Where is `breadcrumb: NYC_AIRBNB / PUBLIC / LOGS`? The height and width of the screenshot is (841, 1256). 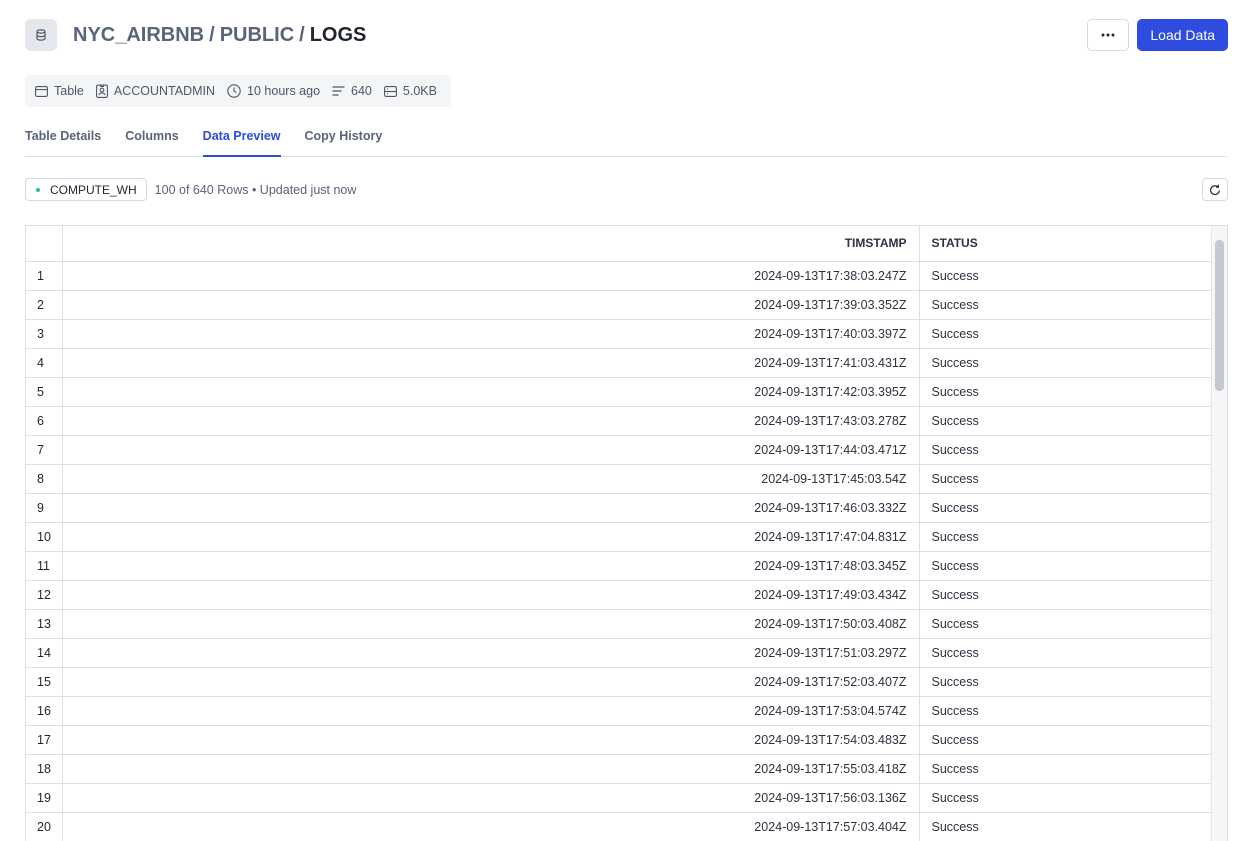 breadcrumb: NYC_AIRBNB / PUBLIC / LOGS is located at coordinates (219, 35).